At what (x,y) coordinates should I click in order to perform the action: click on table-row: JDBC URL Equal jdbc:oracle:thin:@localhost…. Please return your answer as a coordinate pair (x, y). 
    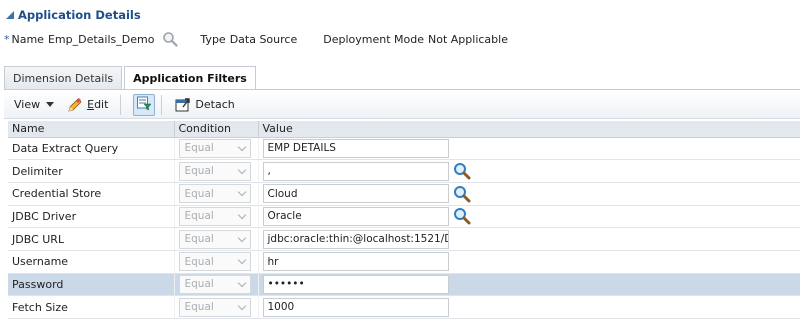
    Looking at the image, I should click on (404, 239).